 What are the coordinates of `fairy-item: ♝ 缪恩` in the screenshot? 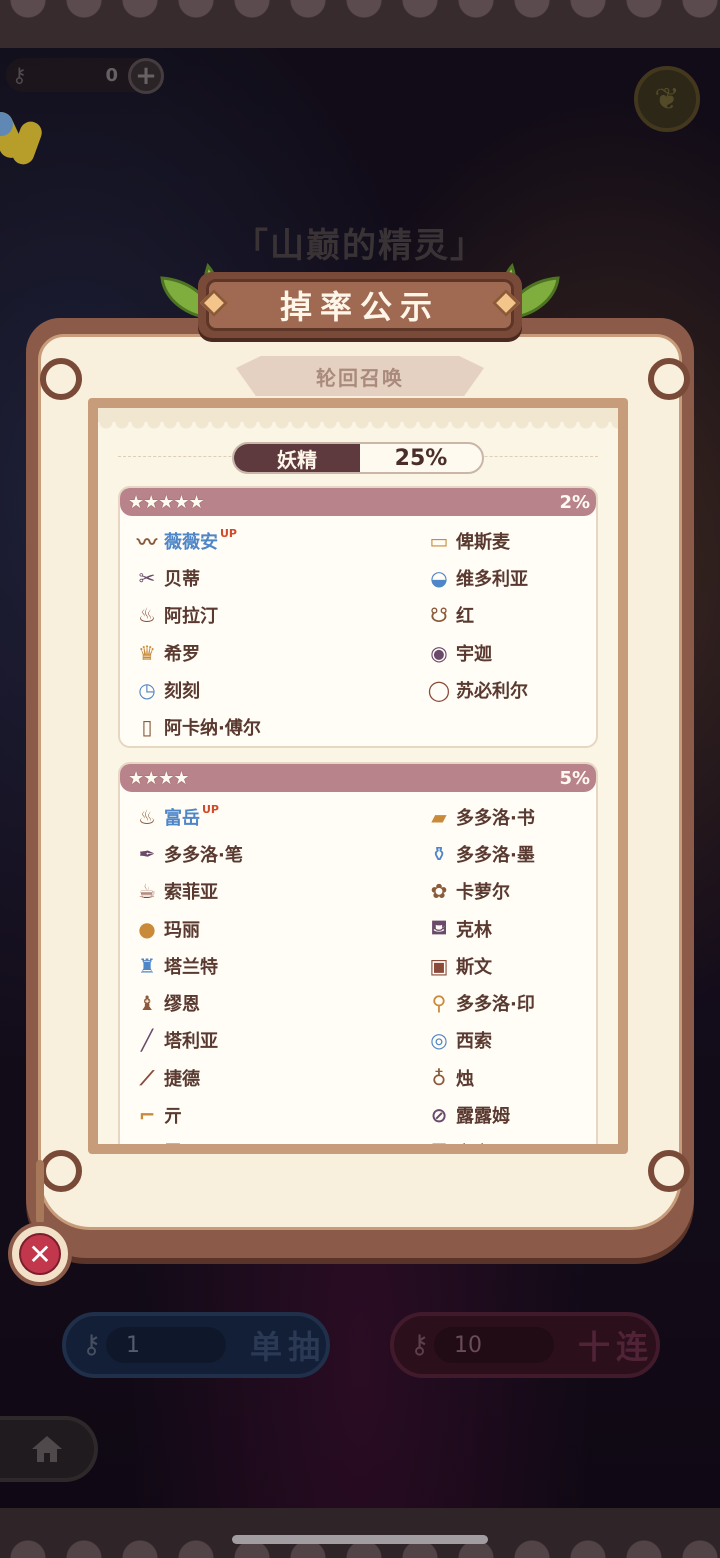 It's located at (276, 1002).